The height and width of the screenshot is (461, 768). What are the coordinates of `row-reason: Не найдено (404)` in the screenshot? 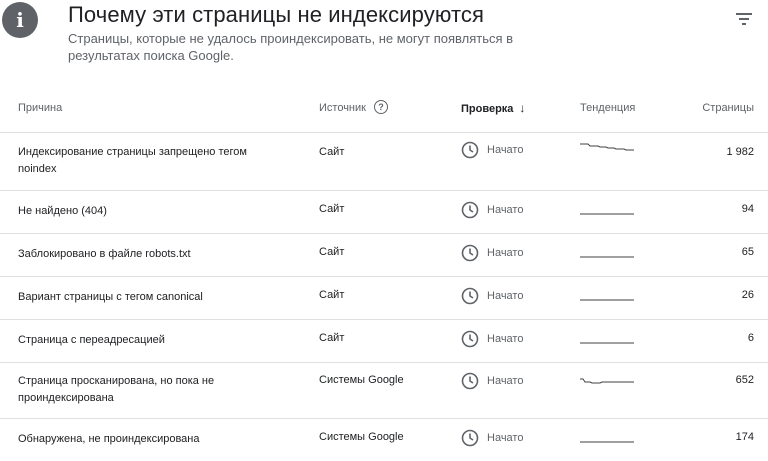 It's located at (62, 211).